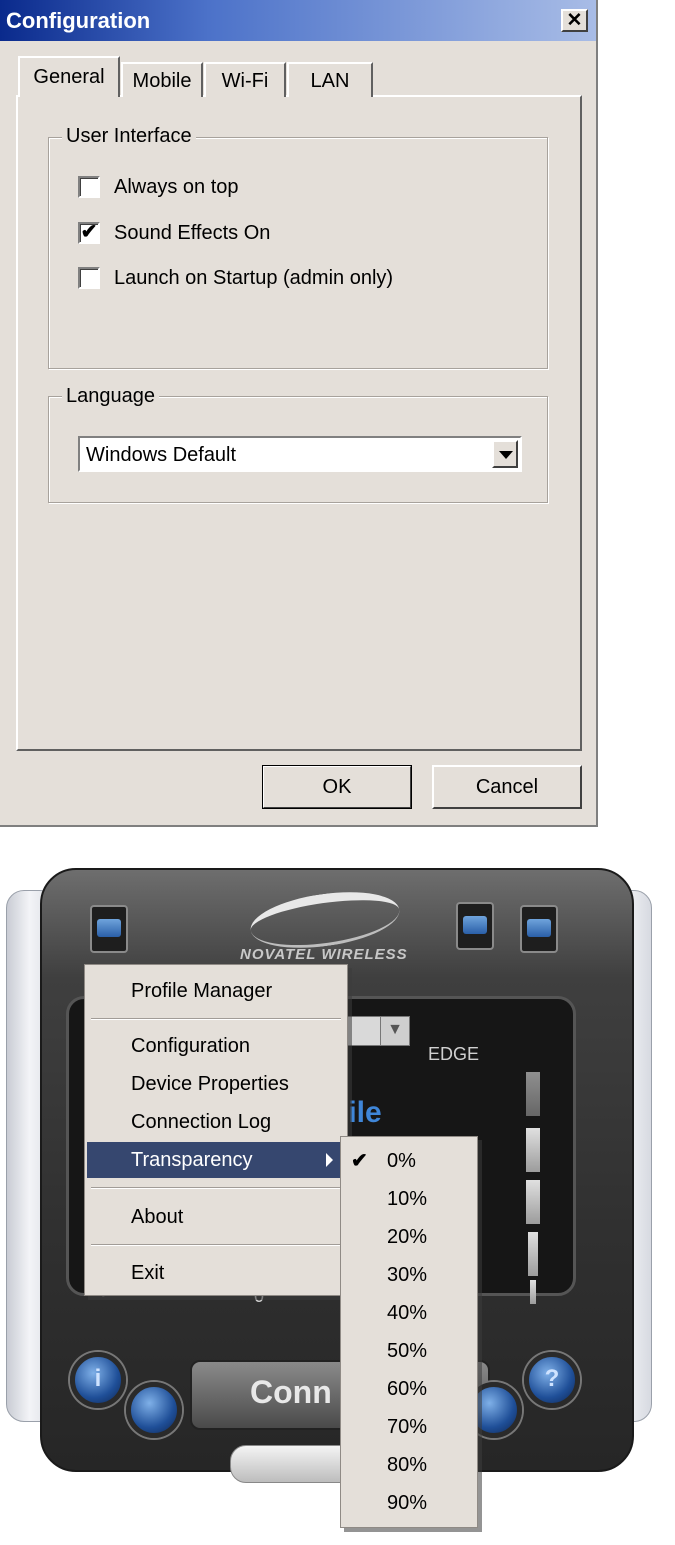  I want to click on transparency-option-label: 0%, so click(401, 1161).